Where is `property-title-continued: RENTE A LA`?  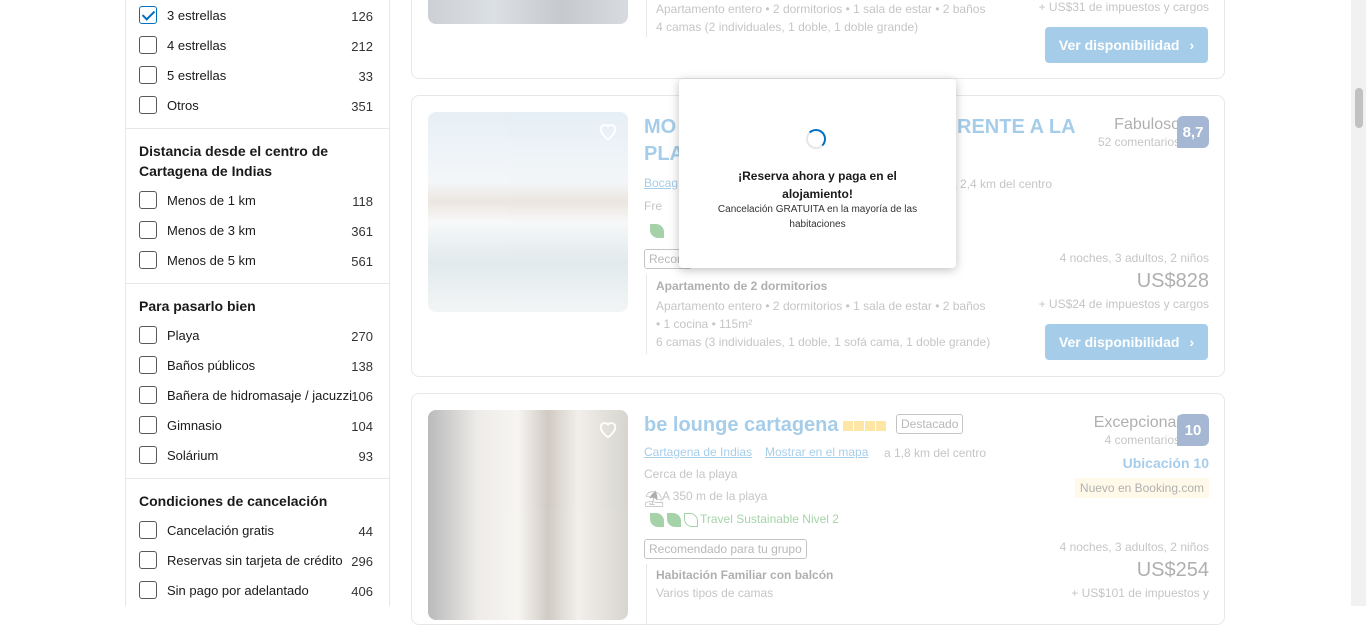
property-title-continued: RENTE A LA is located at coordinates (1016, 127).